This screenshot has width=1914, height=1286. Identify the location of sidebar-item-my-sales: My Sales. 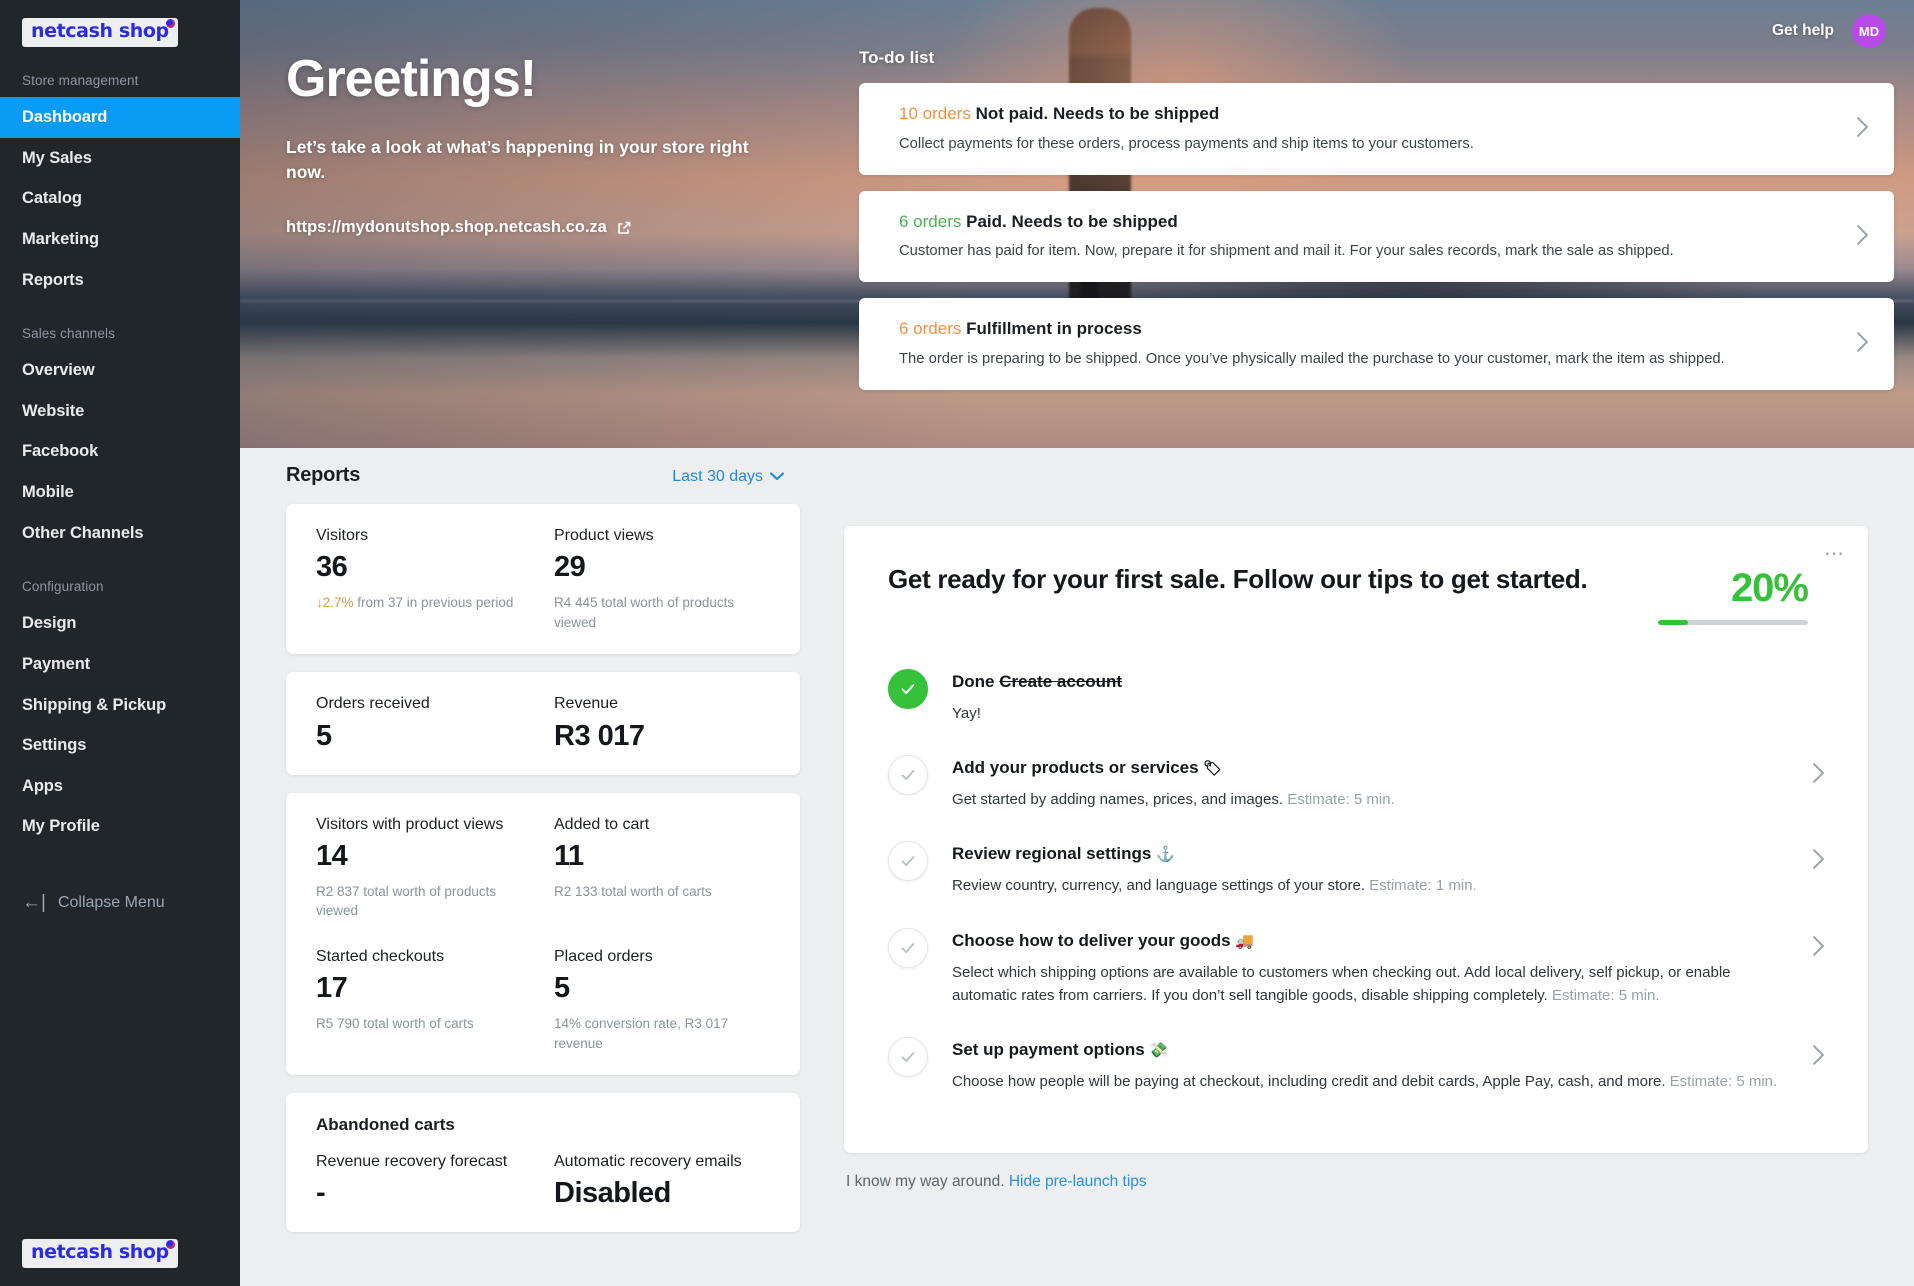
(120, 158).